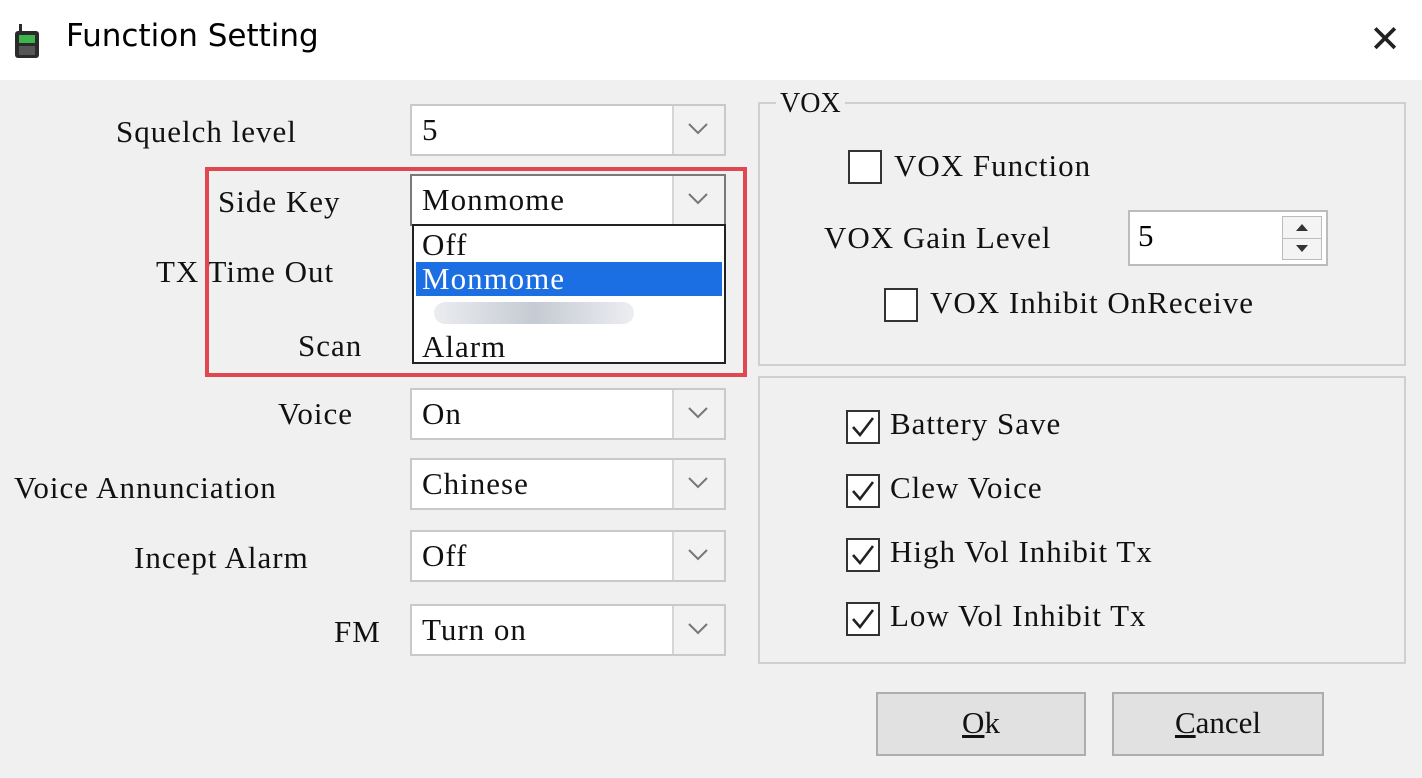 Image resolution: width=1422 pixels, height=778 pixels. I want to click on low-vol-inhibit-tx-checkbox, so click(863, 619).